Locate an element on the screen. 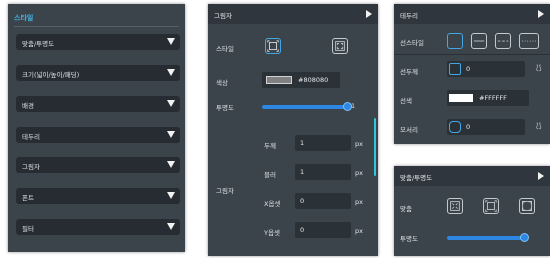 Image resolution: width=550 pixels, height=258 pixels. style-label: 스타일 is located at coordinates (225, 49).